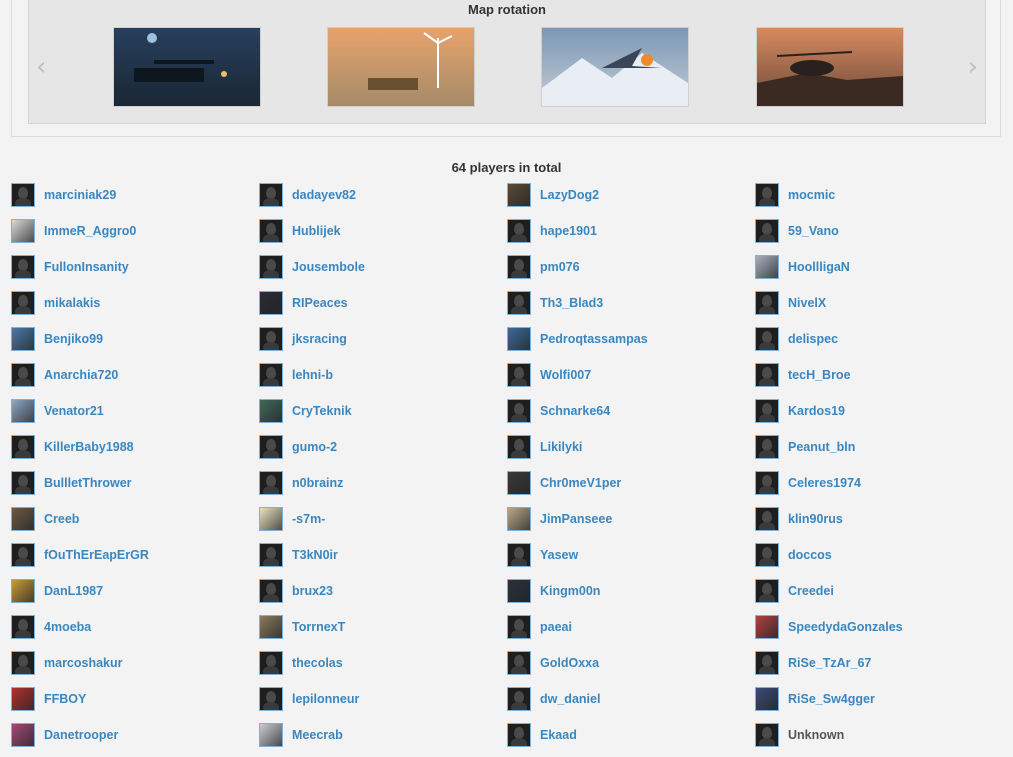 The height and width of the screenshot is (757, 1013). I want to click on player-item: doccos, so click(793, 555).